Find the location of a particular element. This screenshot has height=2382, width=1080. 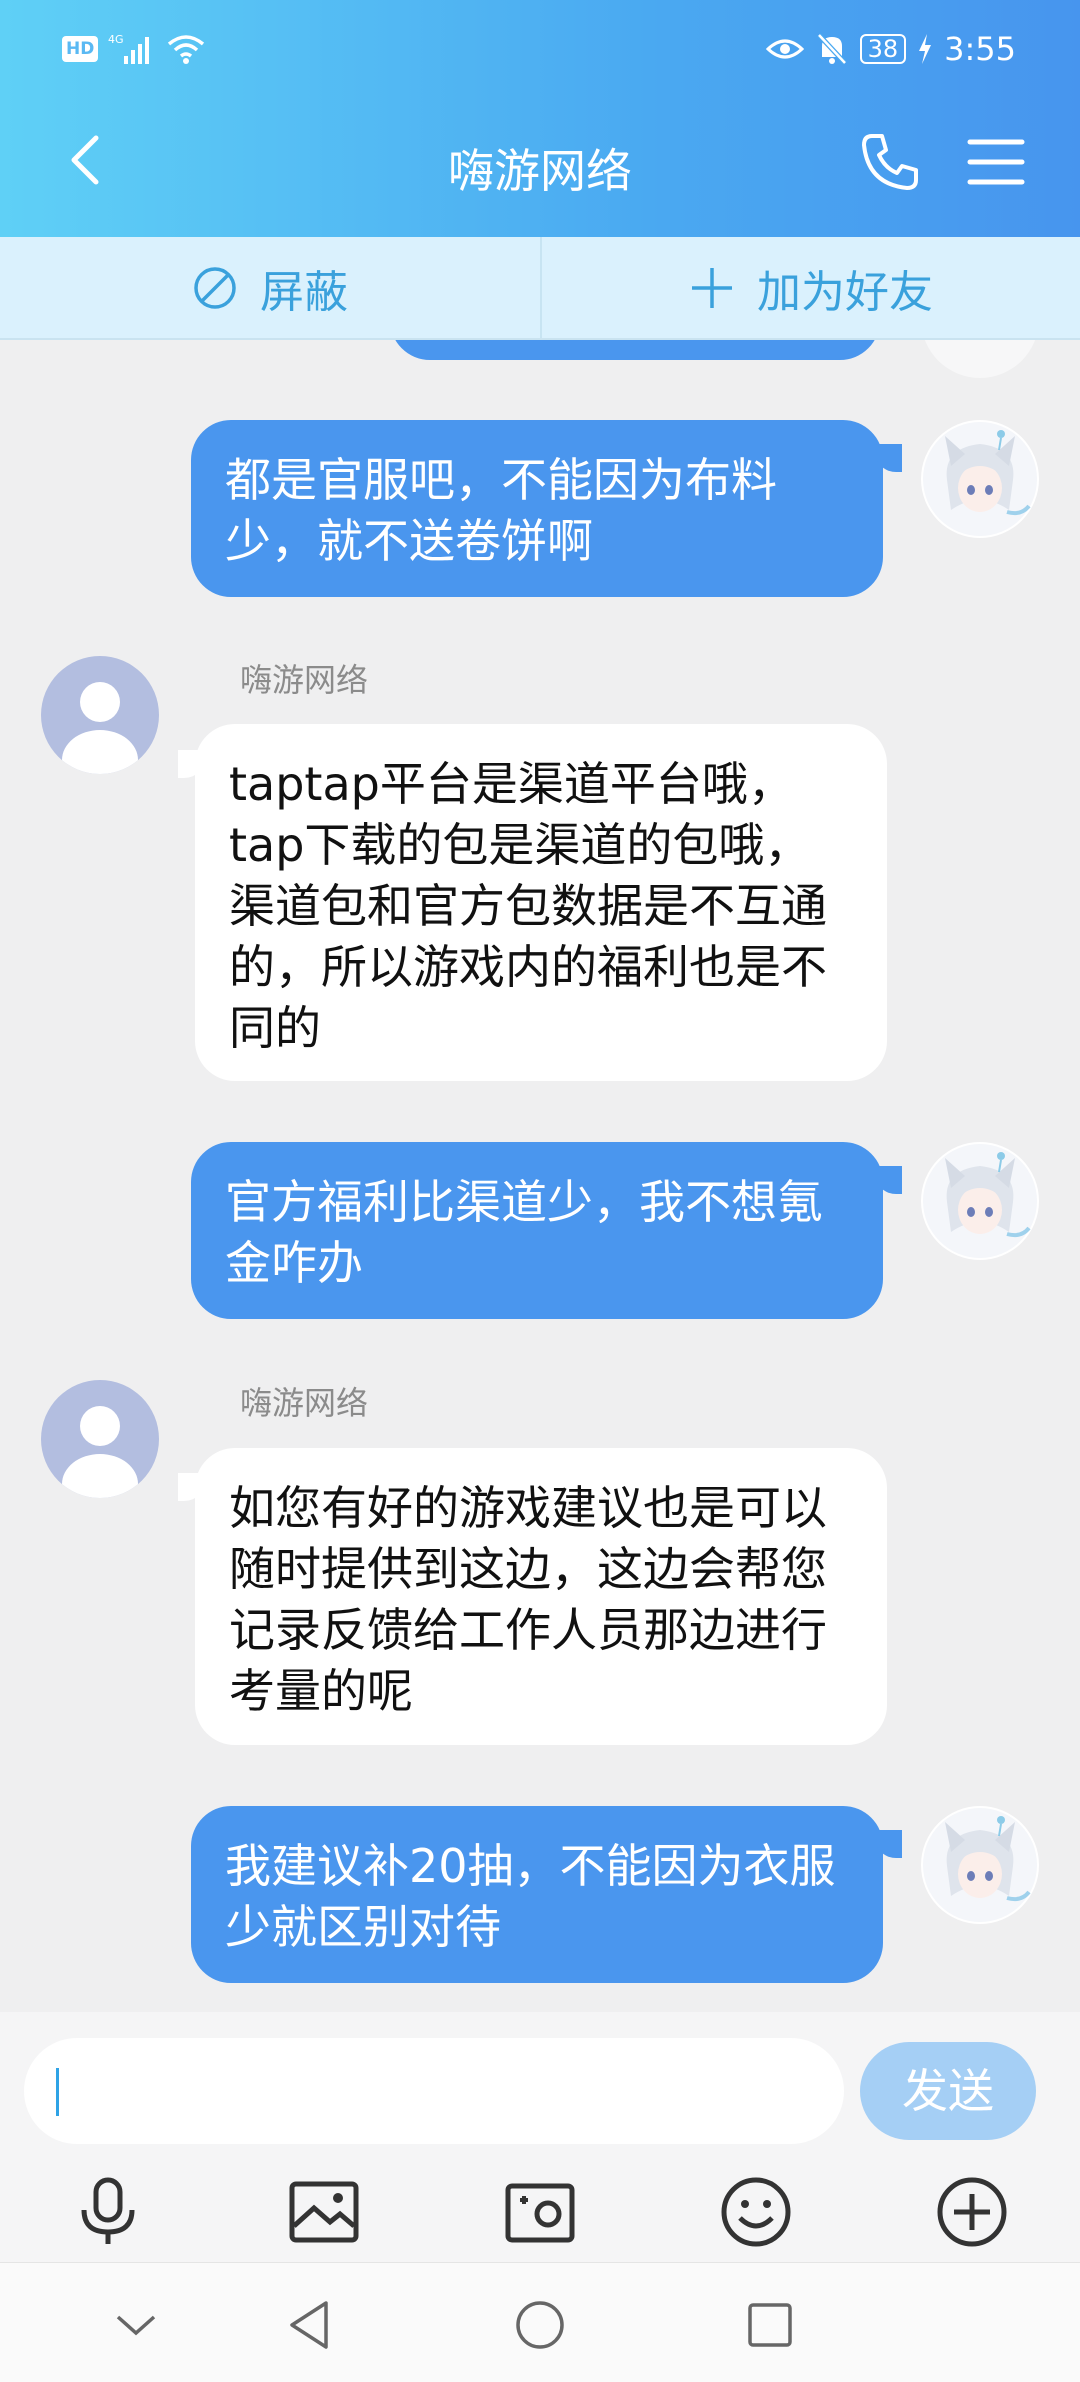

input-bar: 发送 is located at coordinates (540, 2137).